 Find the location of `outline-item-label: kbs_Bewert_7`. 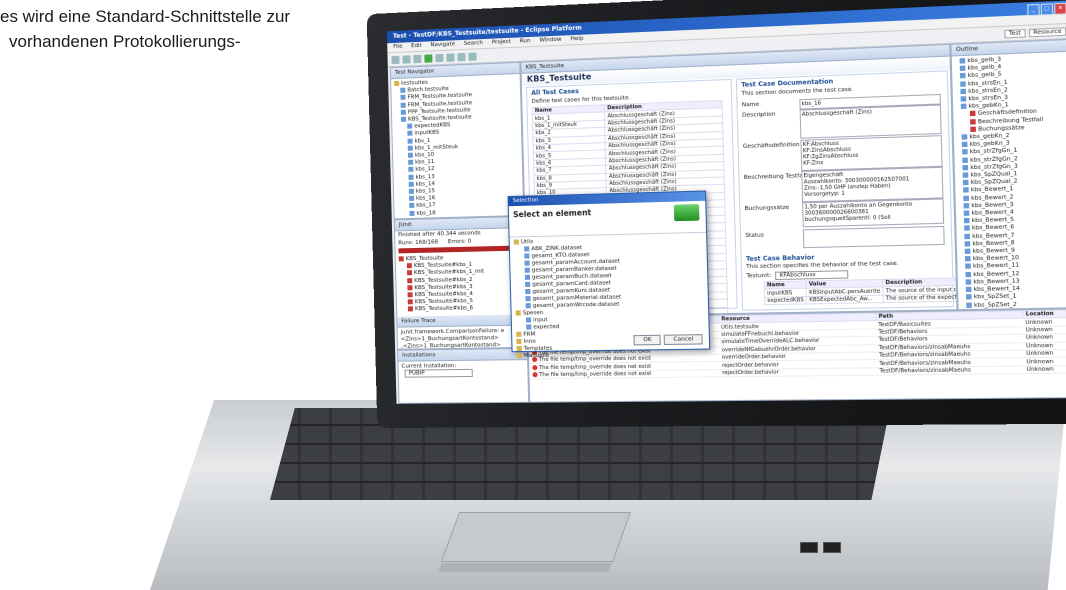

outline-item-label: kbs_Bewert_7 is located at coordinates (993, 236).